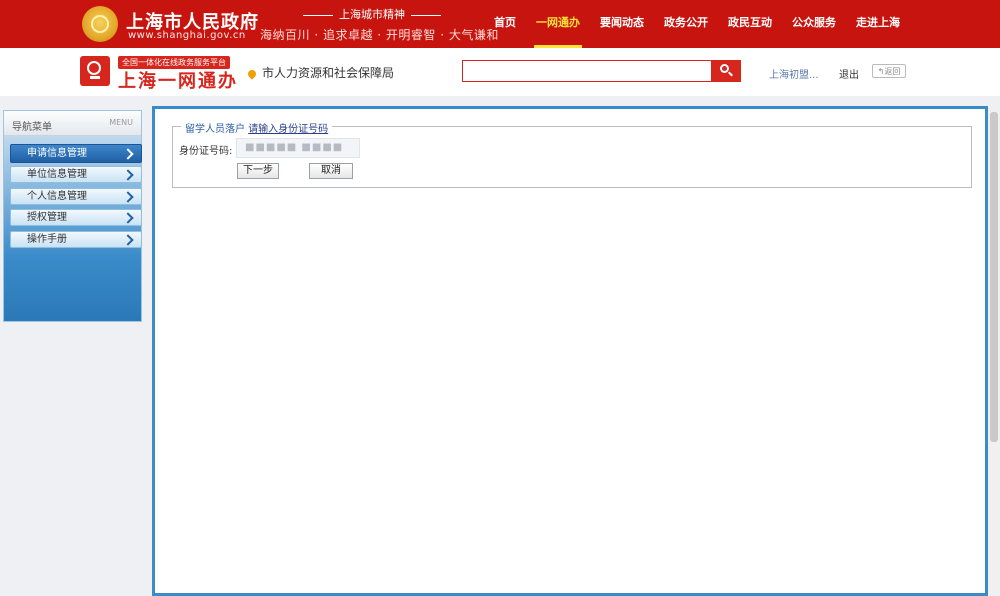 The image size is (1000, 596). What do you see at coordinates (994, 277) in the screenshot?
I see `scrollbar-thumb` at bounding box center [994, 277].